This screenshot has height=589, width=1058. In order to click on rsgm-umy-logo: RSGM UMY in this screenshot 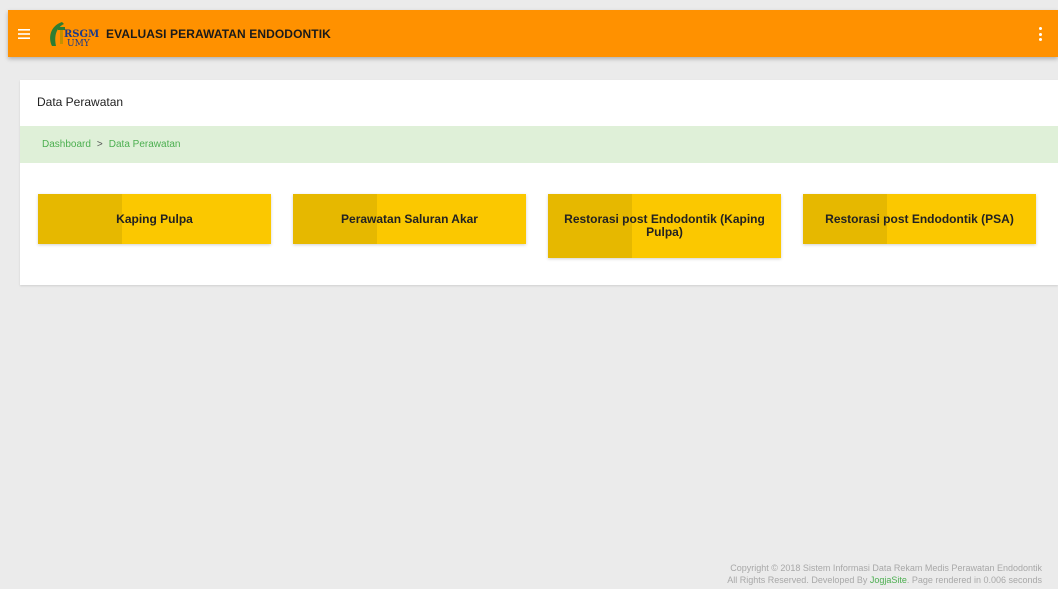, I will do `click(76, 34)`.